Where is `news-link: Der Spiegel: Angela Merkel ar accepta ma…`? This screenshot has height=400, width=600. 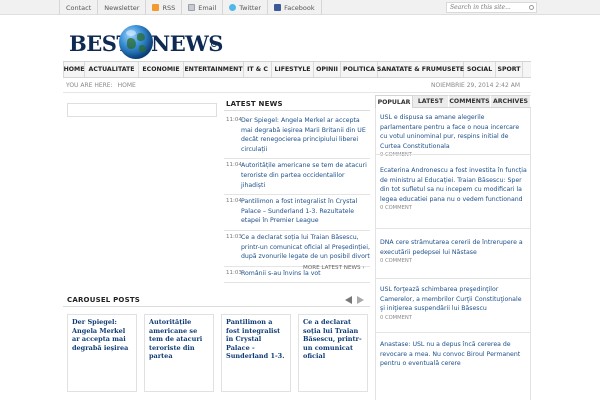
news-link: Der Spiegel: Angela Merkel ar accepta ma… is located at coordinates (305, 135).